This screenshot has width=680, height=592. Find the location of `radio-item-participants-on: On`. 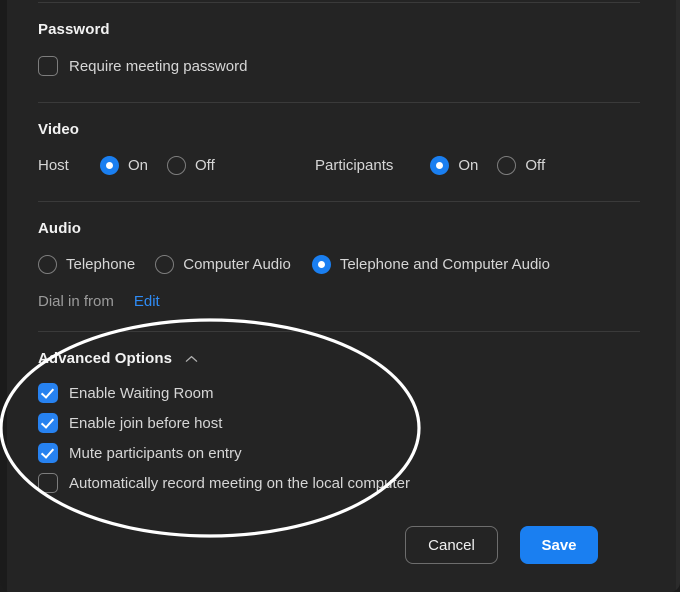

radio-item-participants-on: On is located at coordinates (454, 165).